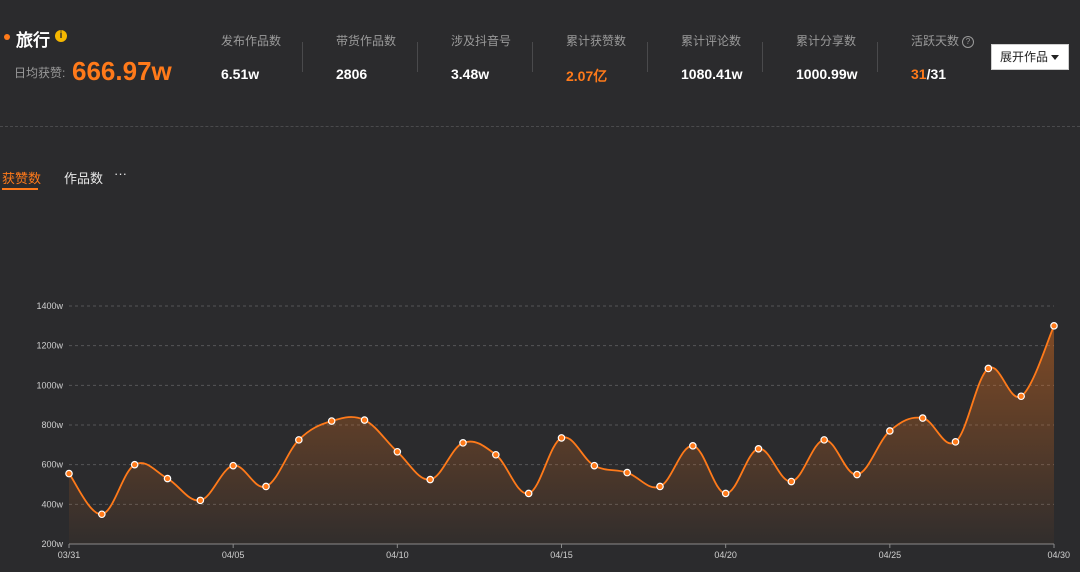  I want to click on y-tick-label: 1000w, so click(49, 385).